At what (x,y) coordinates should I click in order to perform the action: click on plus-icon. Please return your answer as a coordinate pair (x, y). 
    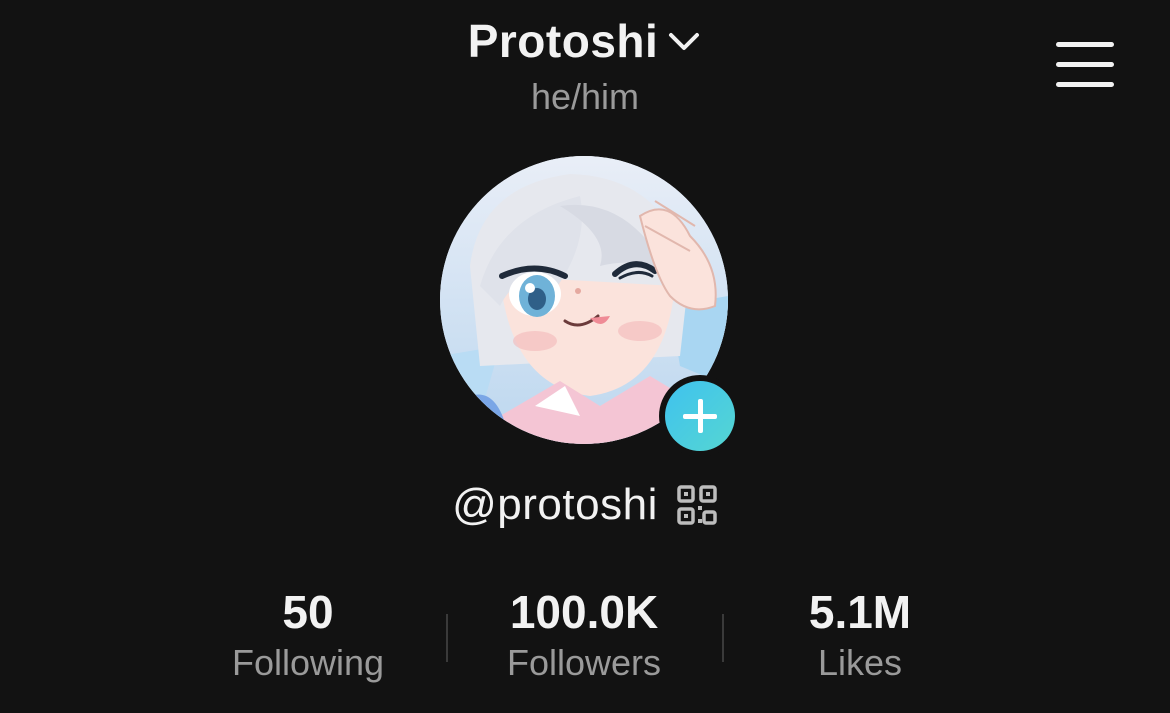
    Looking at the image, I should click on (700, 416).